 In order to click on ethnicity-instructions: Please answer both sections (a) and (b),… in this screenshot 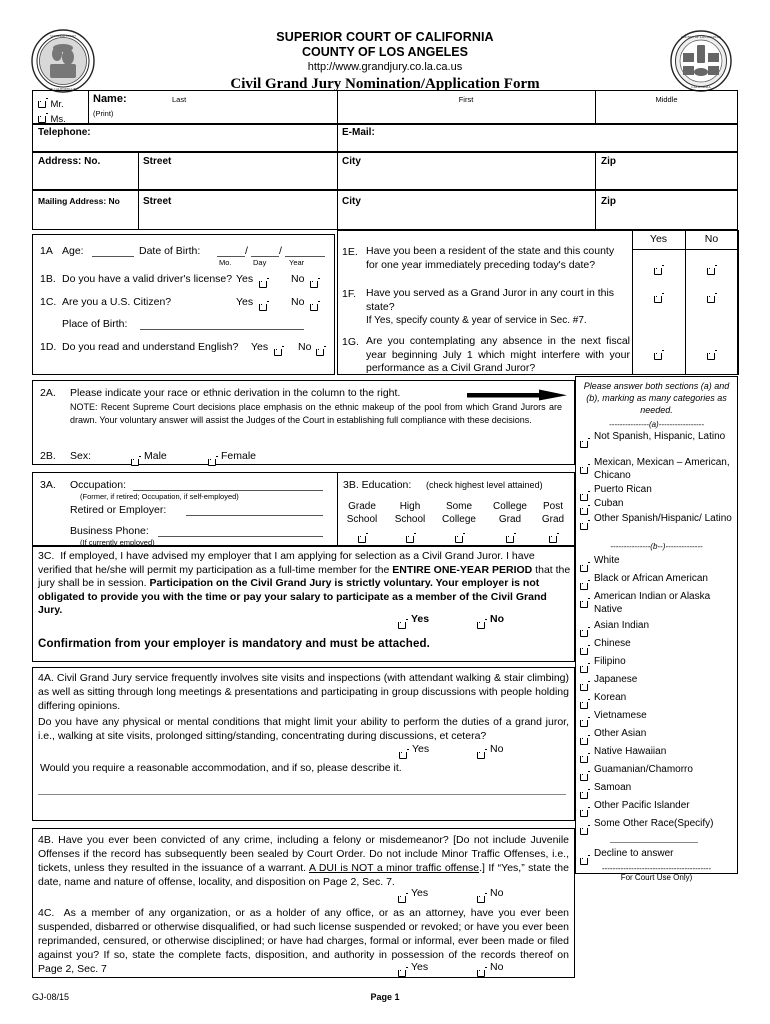, I will do `click(656, 398)`.